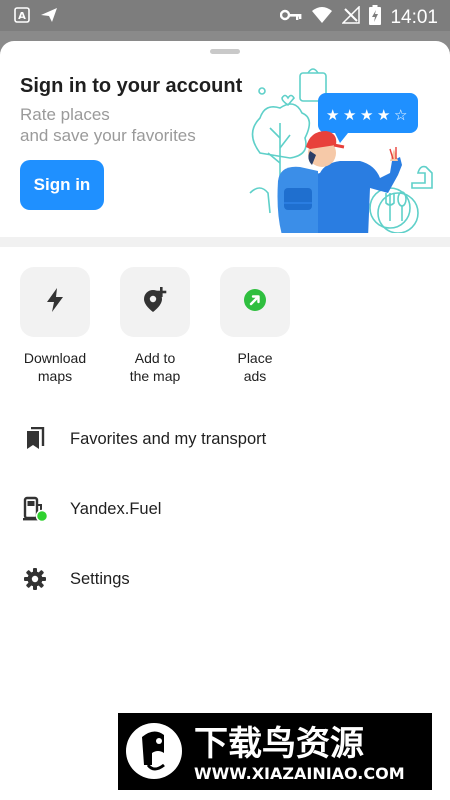 This screenshot has width=450, height=800. Describe the element at coordinates (55, 367) in the screenshot. I see `download-maps-label: Download maps` at that location.